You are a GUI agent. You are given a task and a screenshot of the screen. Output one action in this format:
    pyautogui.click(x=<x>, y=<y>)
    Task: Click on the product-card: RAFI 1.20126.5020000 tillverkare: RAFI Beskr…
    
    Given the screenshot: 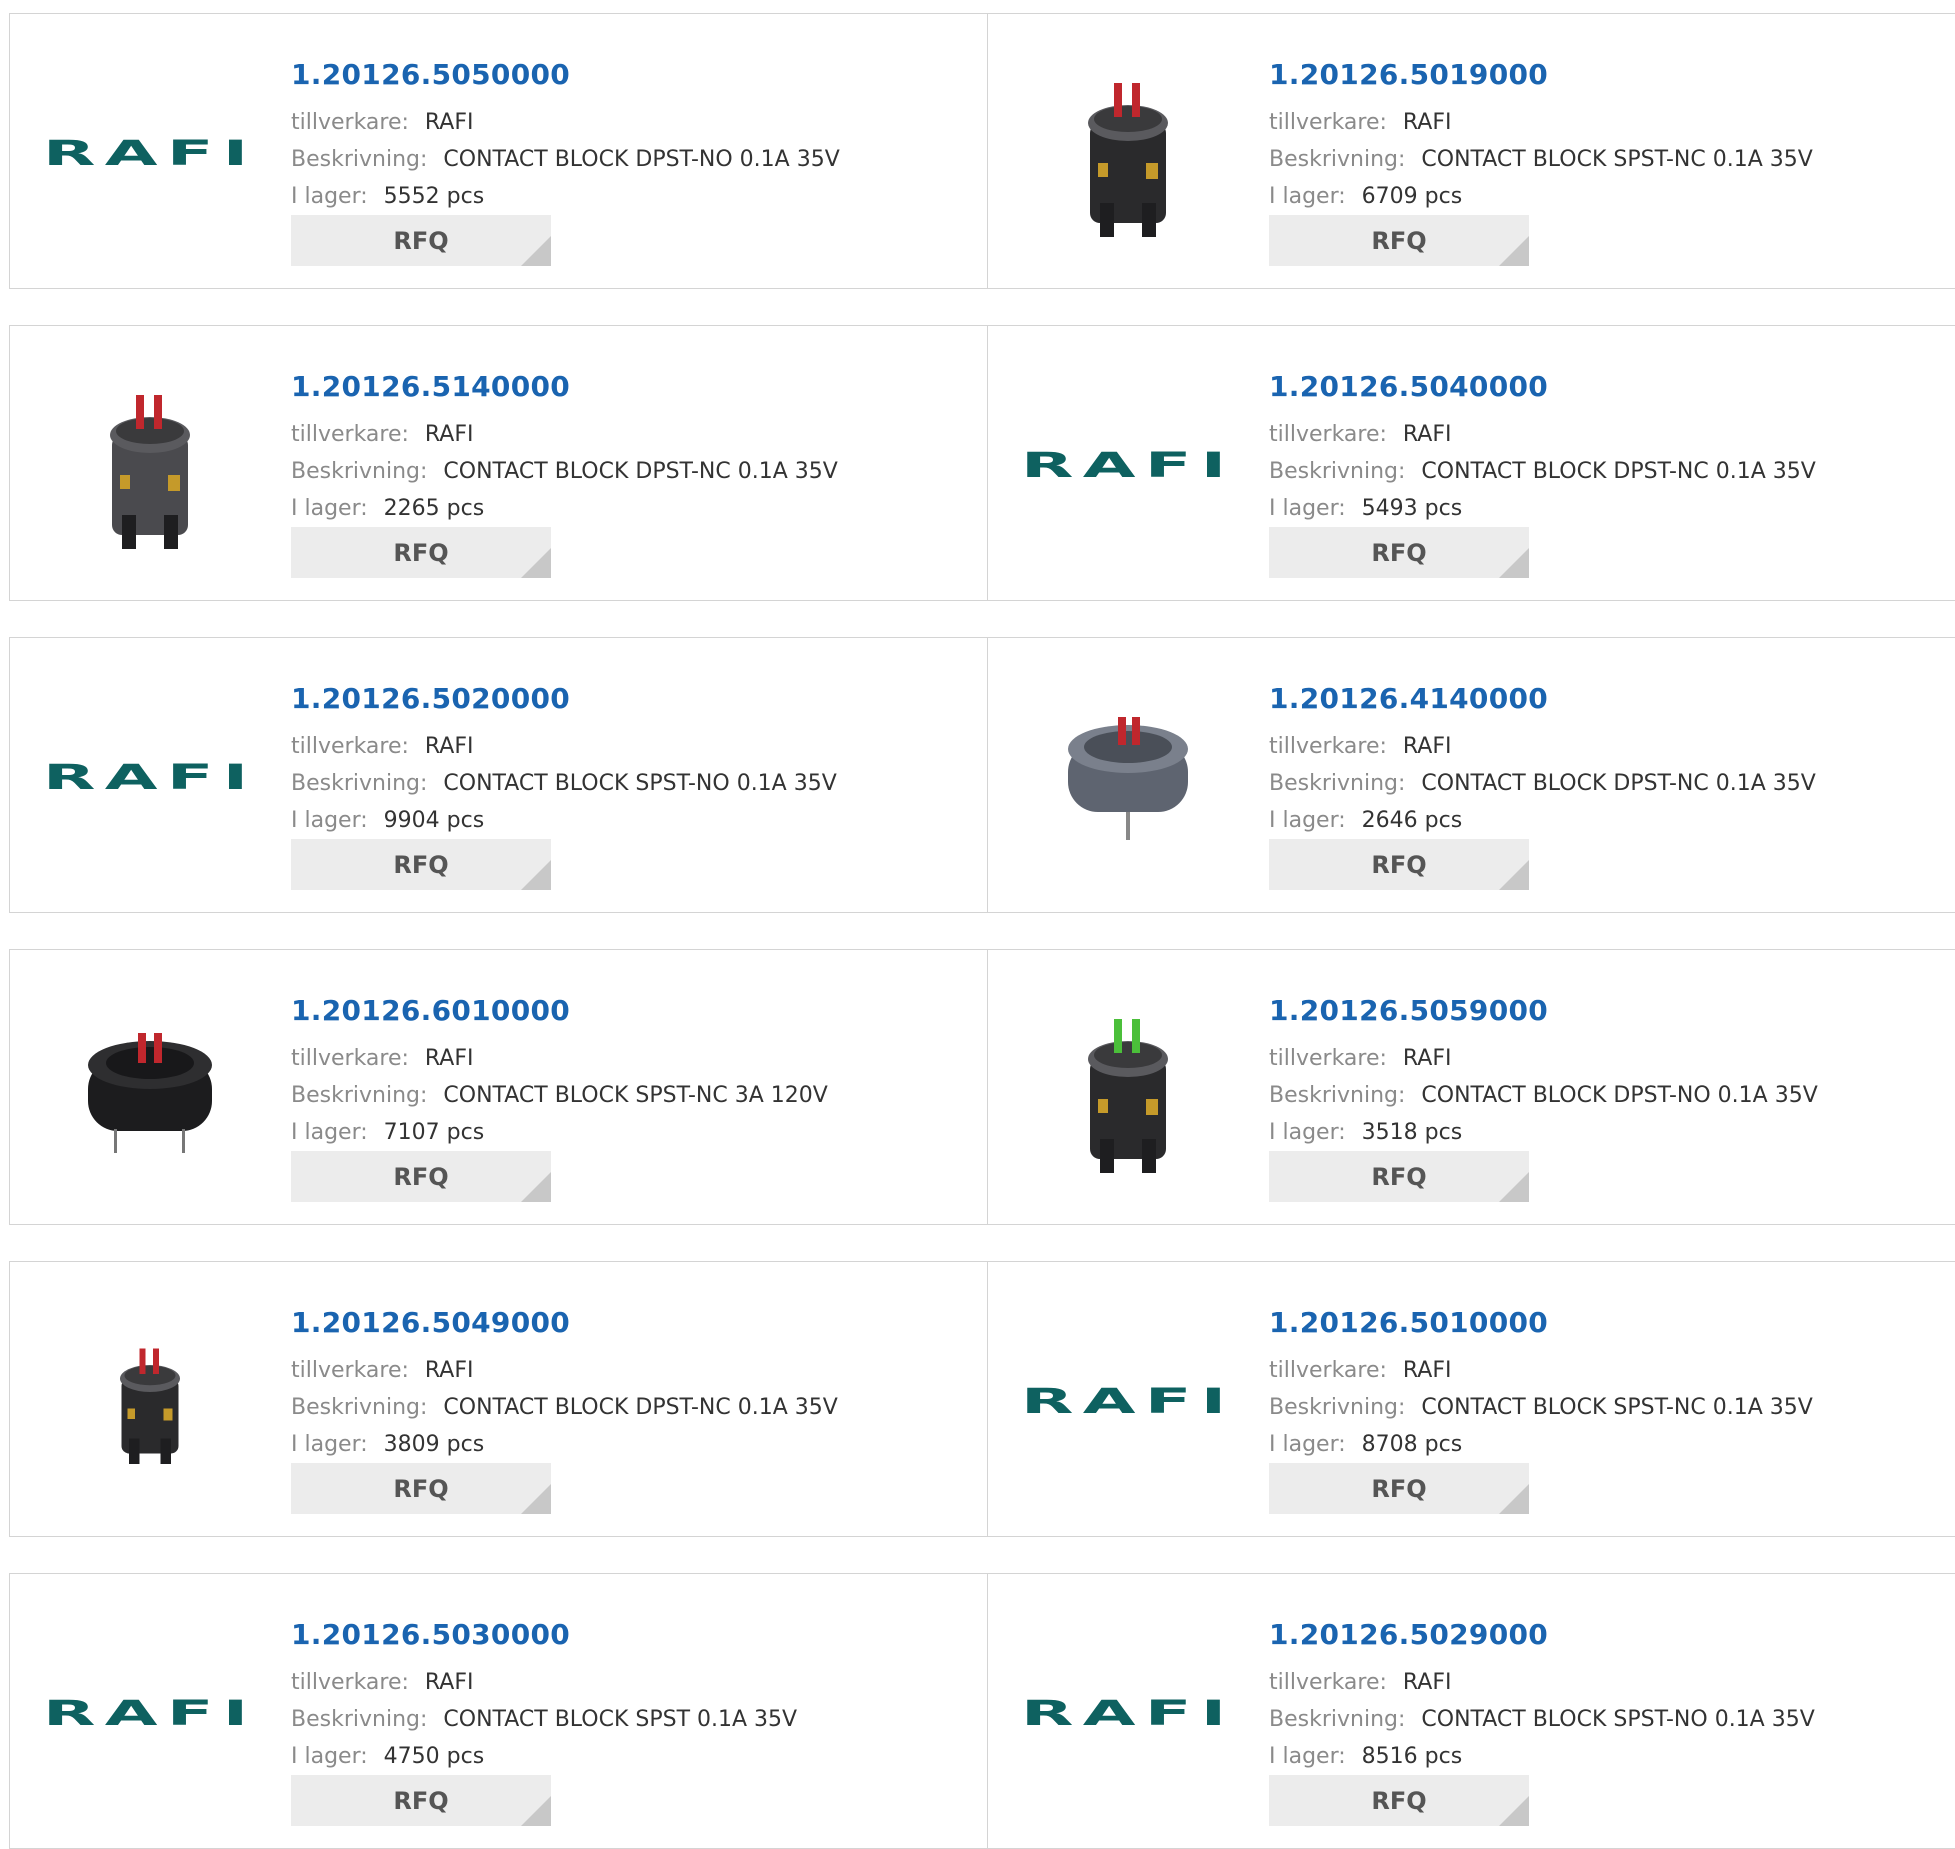 What is the action you would take?
    pyautogui.click(x=498, y=775)
    